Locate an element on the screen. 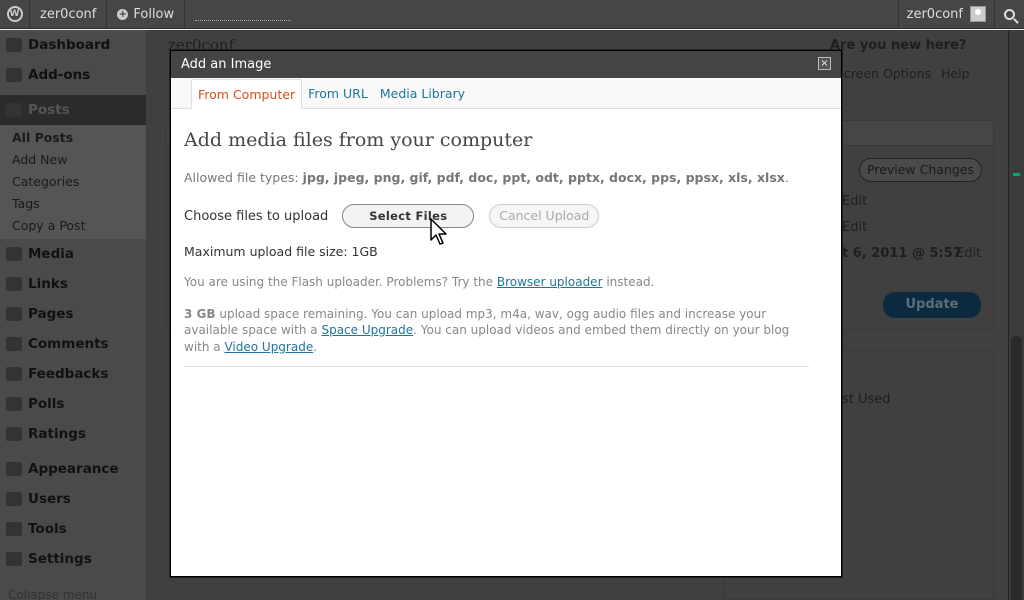  mouse-cursor-icon is located at coordinates (438, 231).